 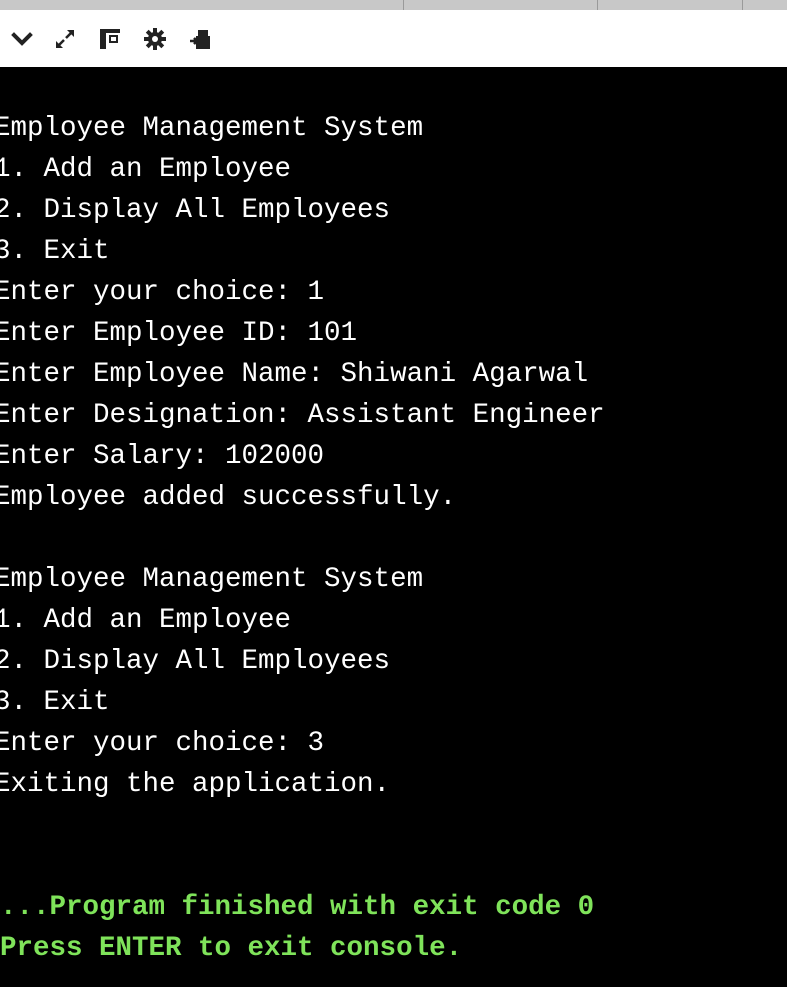 What do you see at coordinates (200, 39) in the screenshot?
I see `share-icon` at bounding box center [200, 39].